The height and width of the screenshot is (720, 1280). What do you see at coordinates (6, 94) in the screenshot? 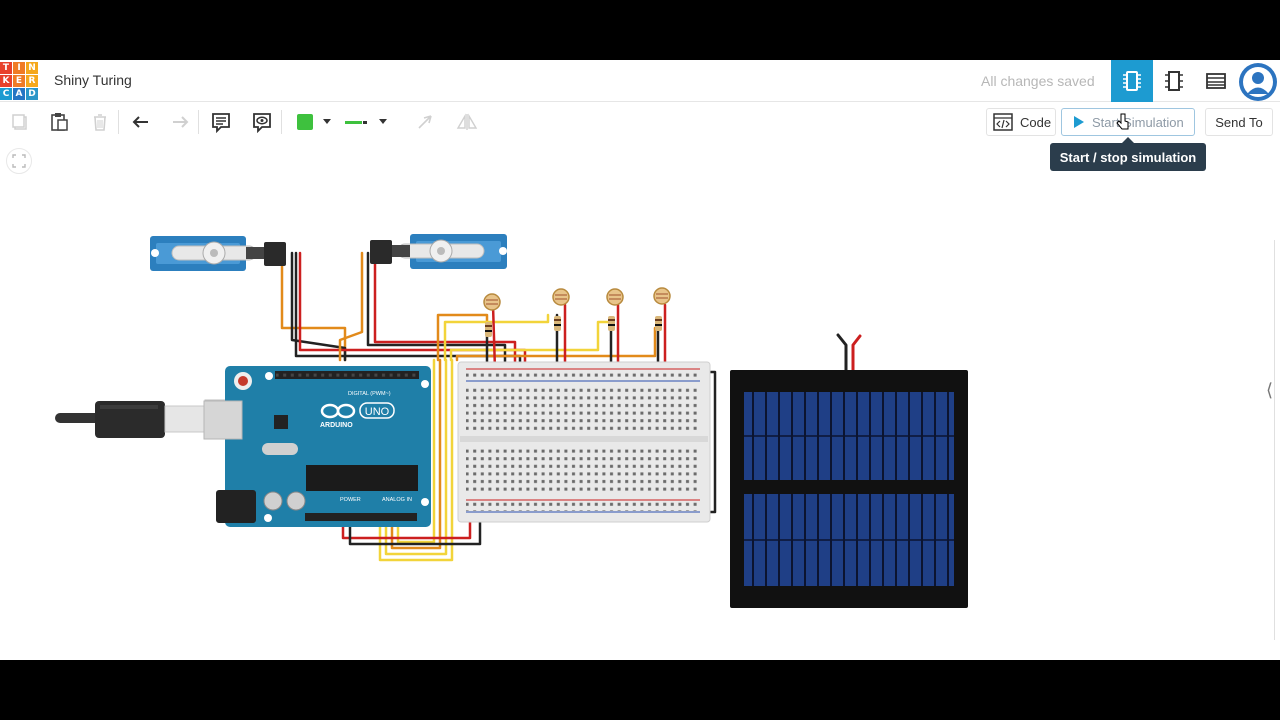
I see `logo-letter: C` at bounding box center [6, 94].